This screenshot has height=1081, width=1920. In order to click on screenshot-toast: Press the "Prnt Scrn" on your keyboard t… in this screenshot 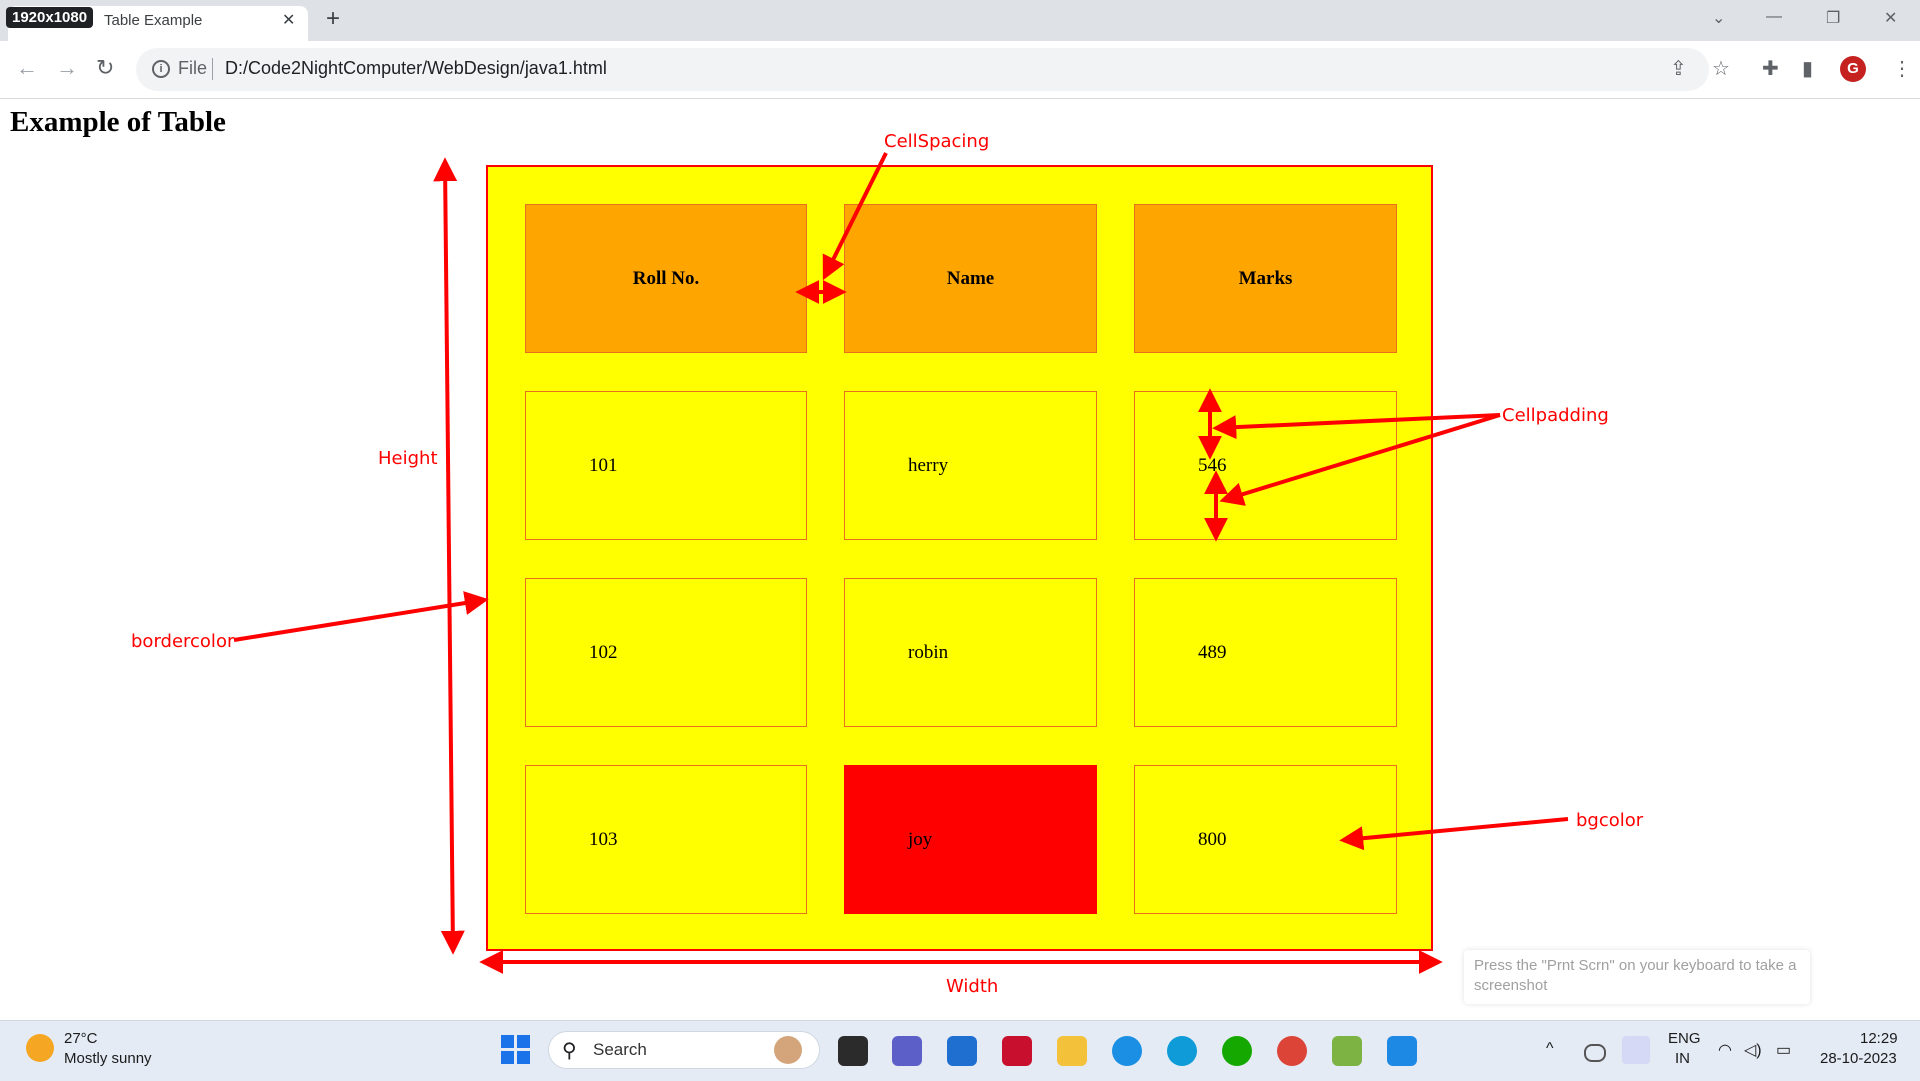, I will do `click(1637, 977)`.